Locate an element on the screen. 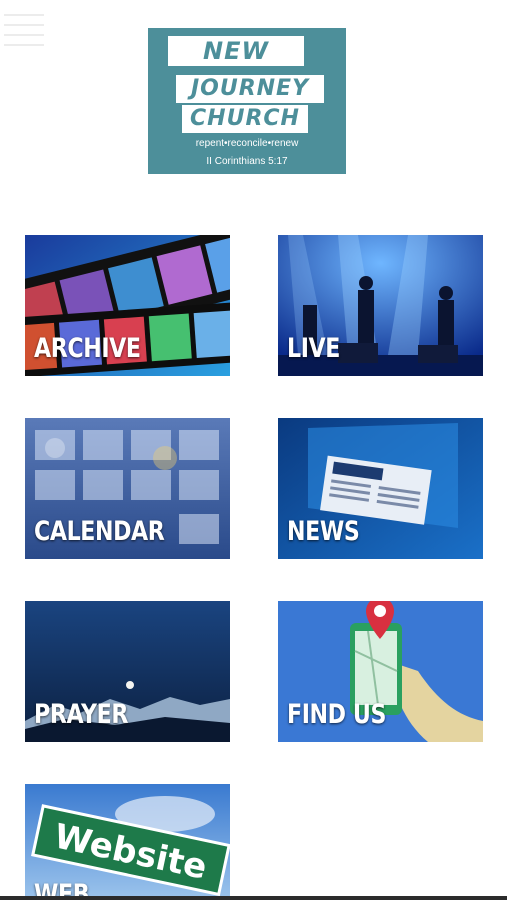  prayer-label: PRAYER is located at coordinates (81, 714).